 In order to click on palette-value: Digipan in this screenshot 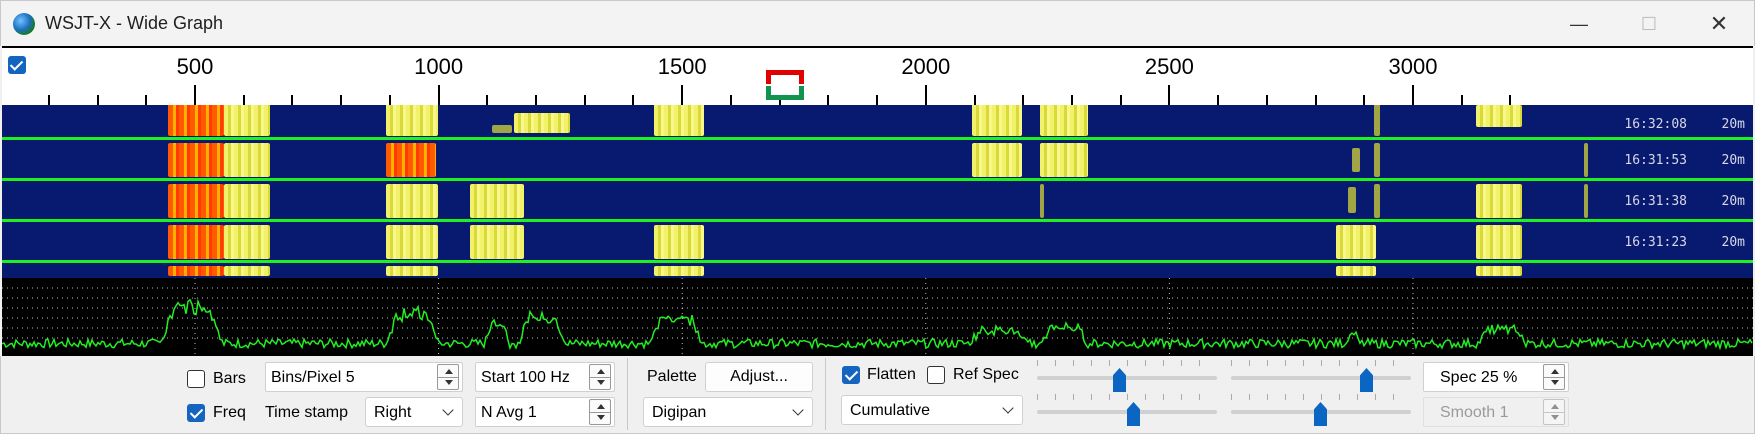, I will do `click(679, 412)`.